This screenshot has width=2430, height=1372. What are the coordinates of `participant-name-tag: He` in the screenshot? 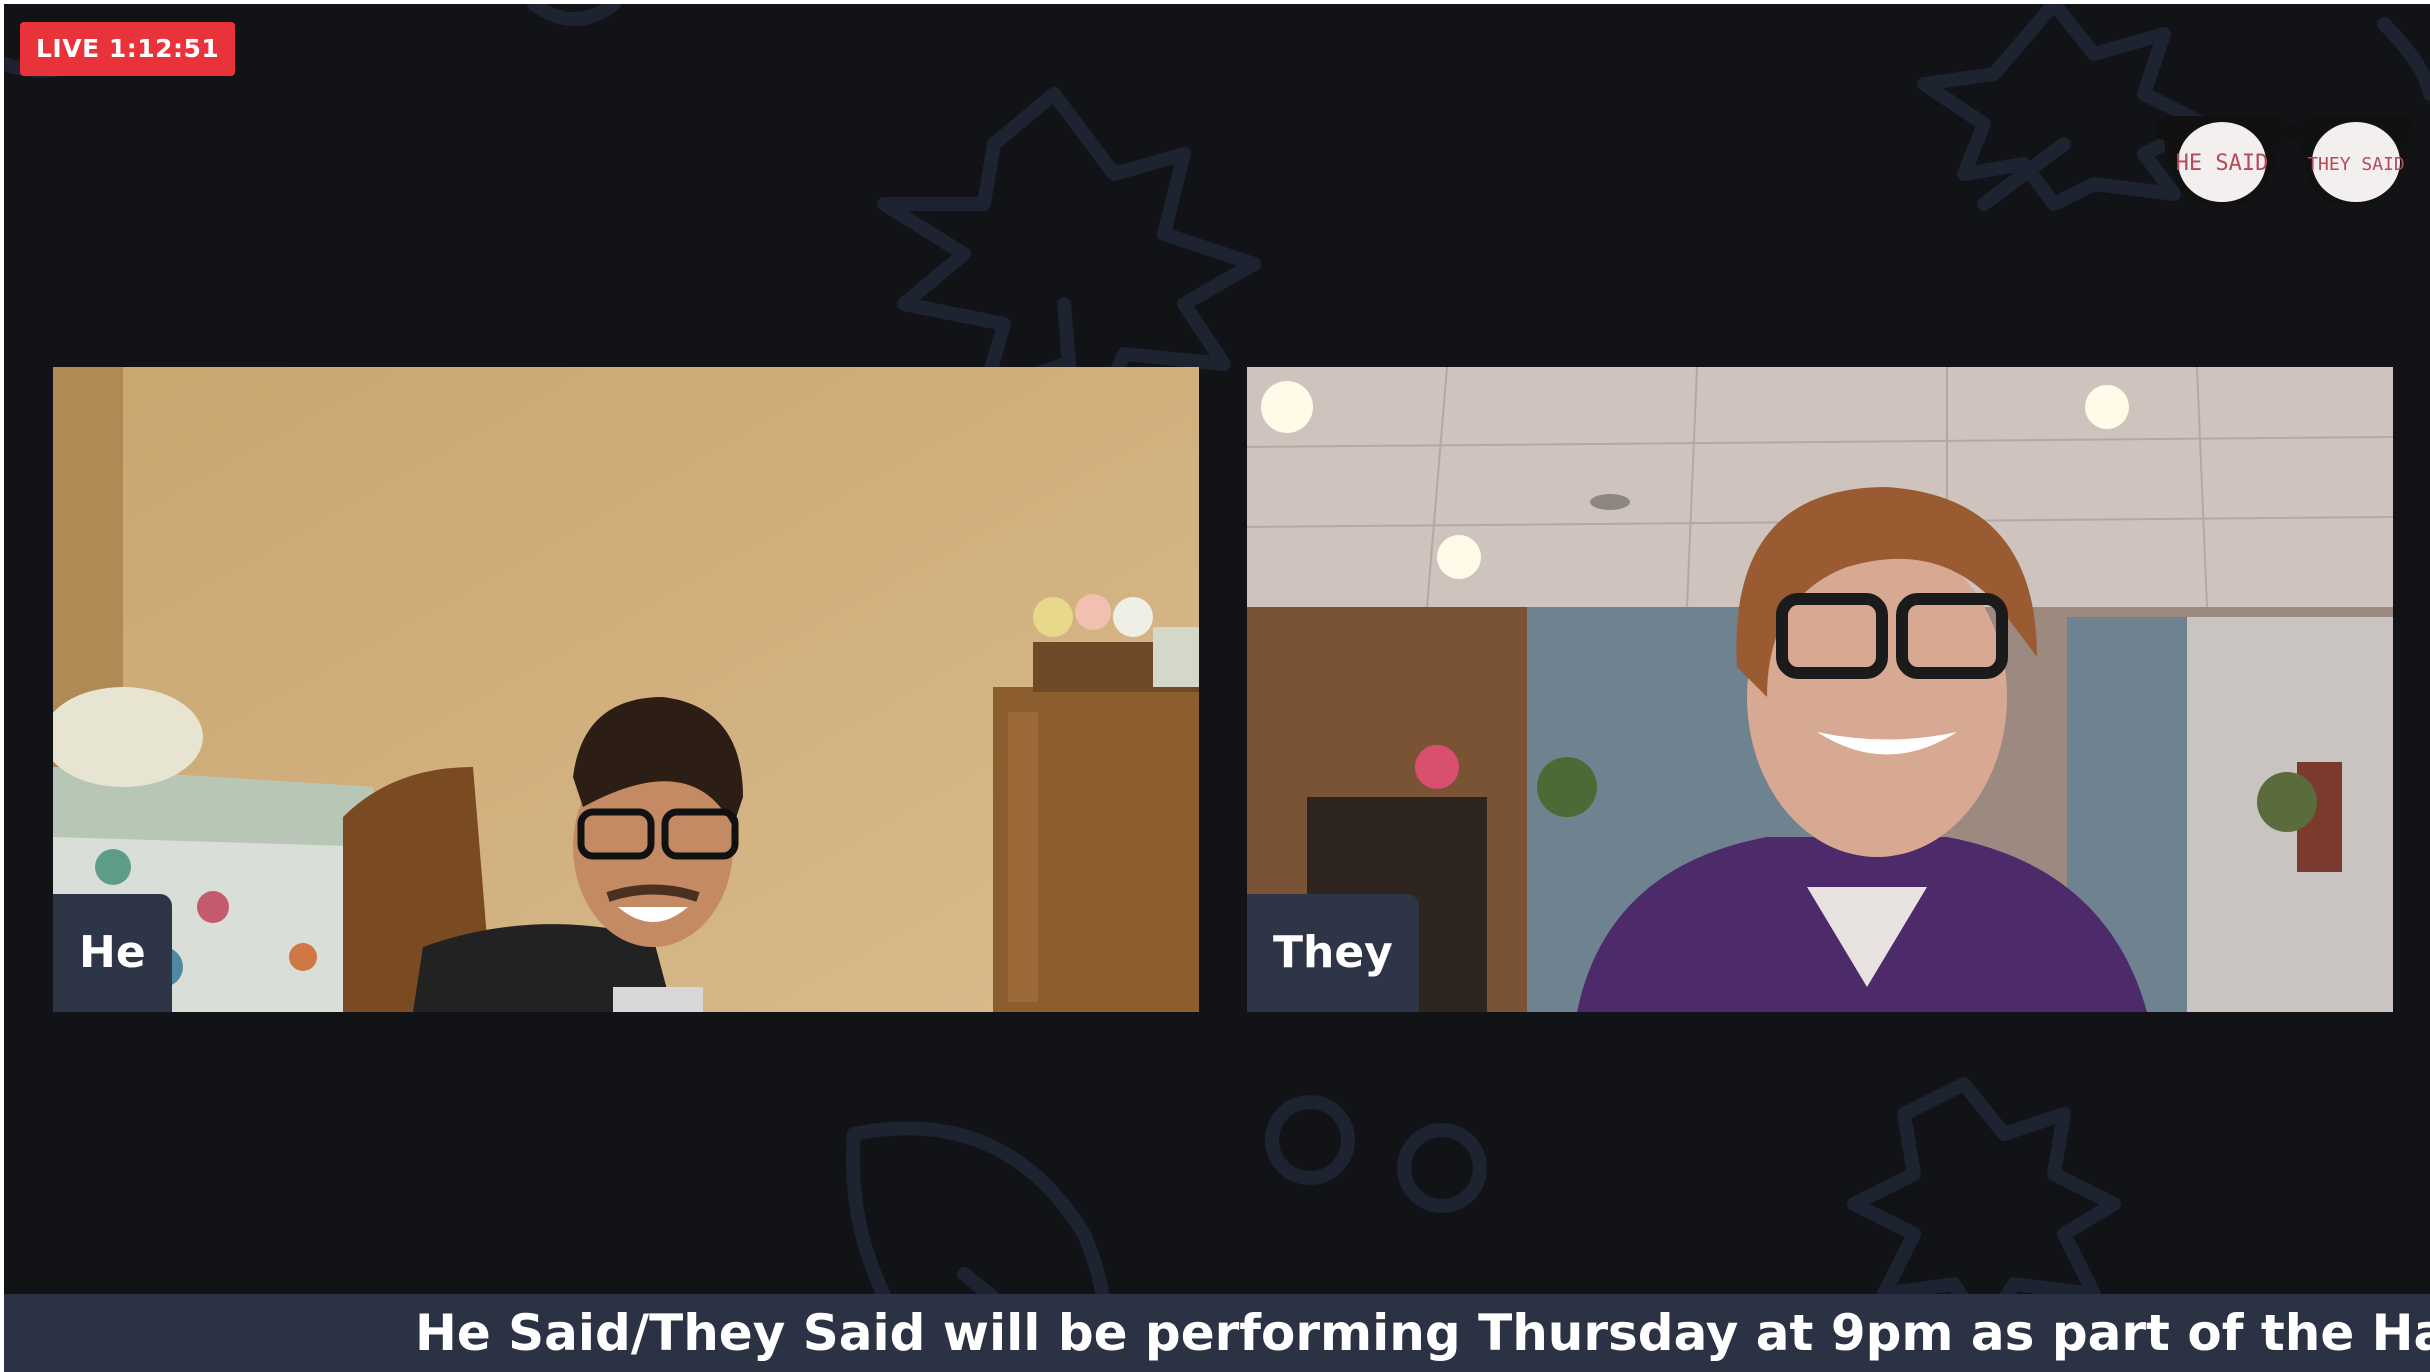 It's located at (112, 953).